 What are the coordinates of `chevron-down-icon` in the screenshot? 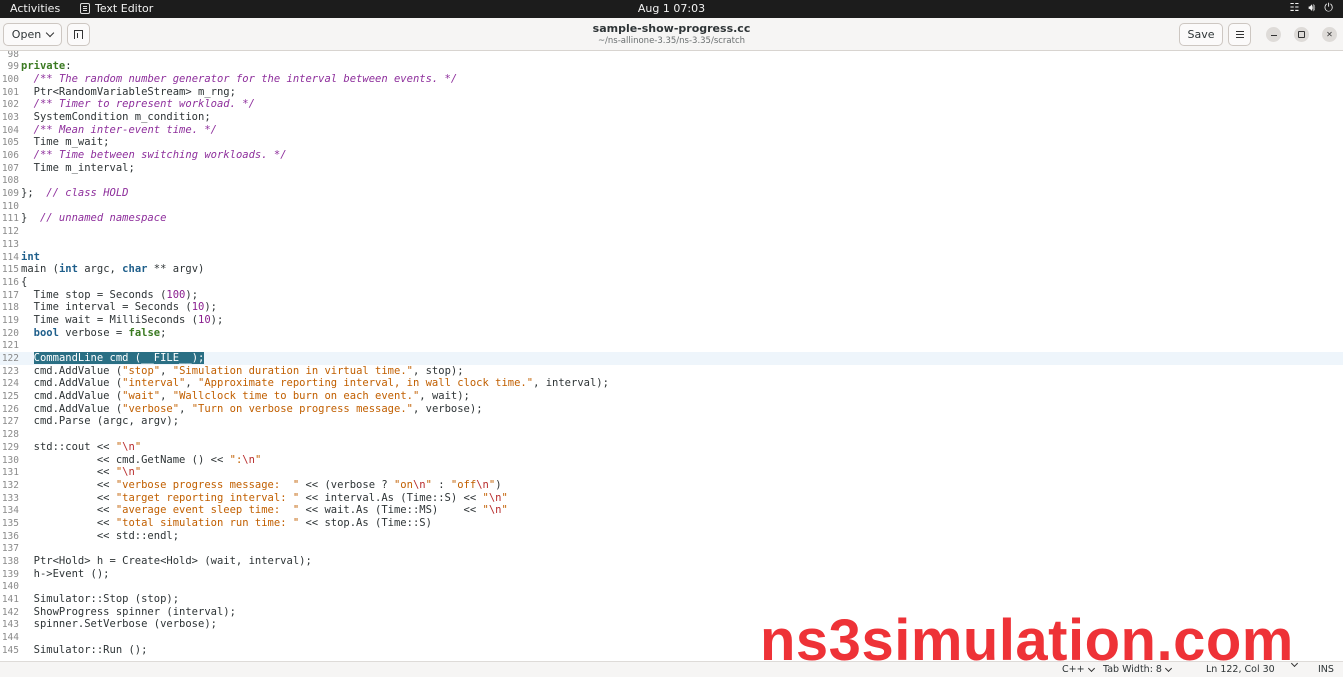 It's located at (1294, 663).